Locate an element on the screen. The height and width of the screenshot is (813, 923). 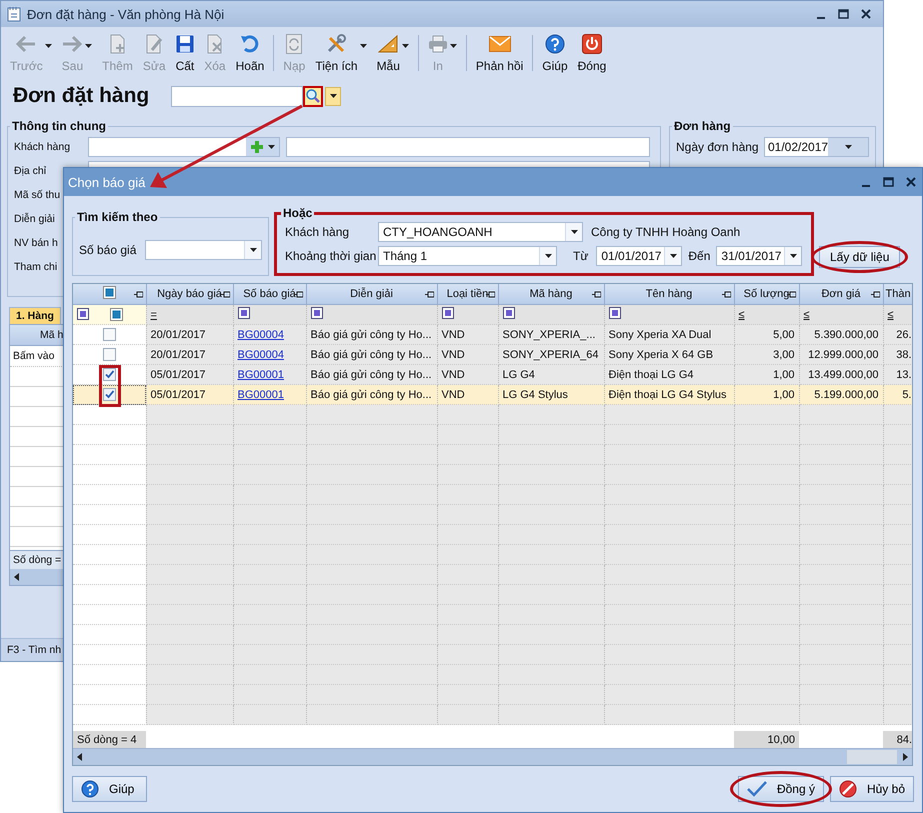
grid-row: 05/01/2017 BG00001 Báo giá gửi công ty Ho... VND LG G4 Điện thoại LG G4 1,00 13.499.000,00 13. is located at coordinates (492, 374).